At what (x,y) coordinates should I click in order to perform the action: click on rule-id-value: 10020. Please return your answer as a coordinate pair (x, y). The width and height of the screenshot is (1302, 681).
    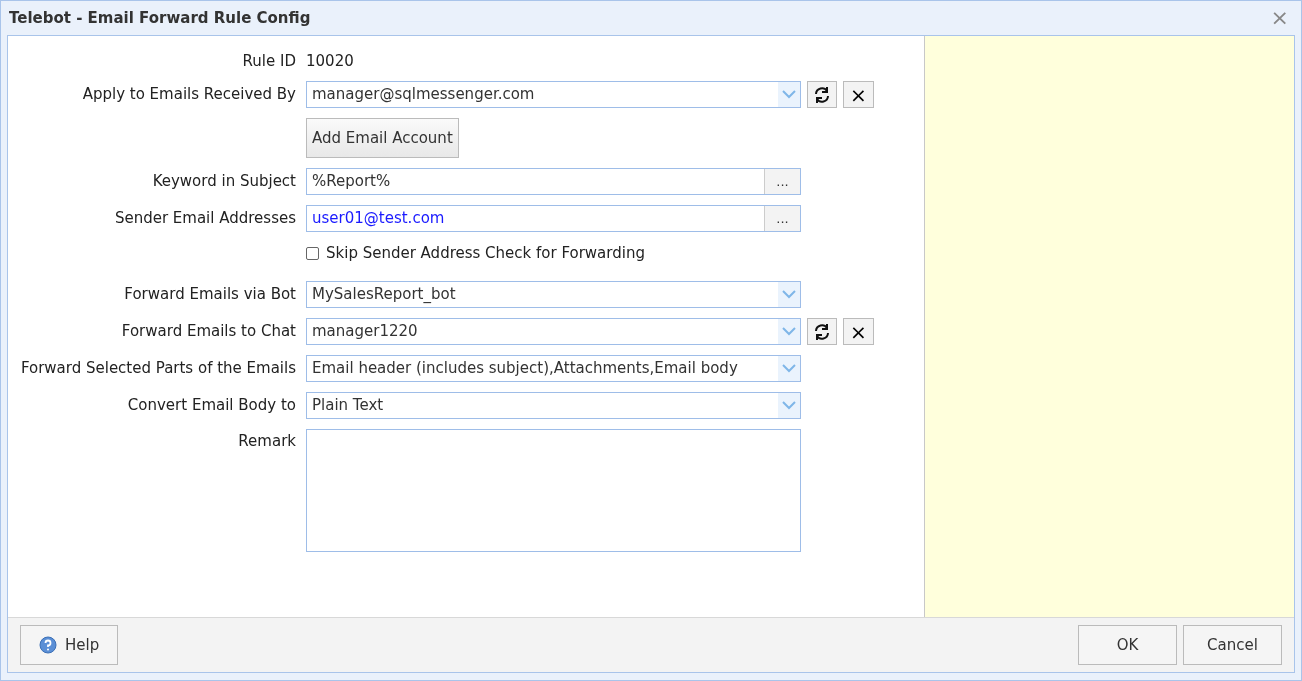
    Looking at the image, I should click on (330, 61).